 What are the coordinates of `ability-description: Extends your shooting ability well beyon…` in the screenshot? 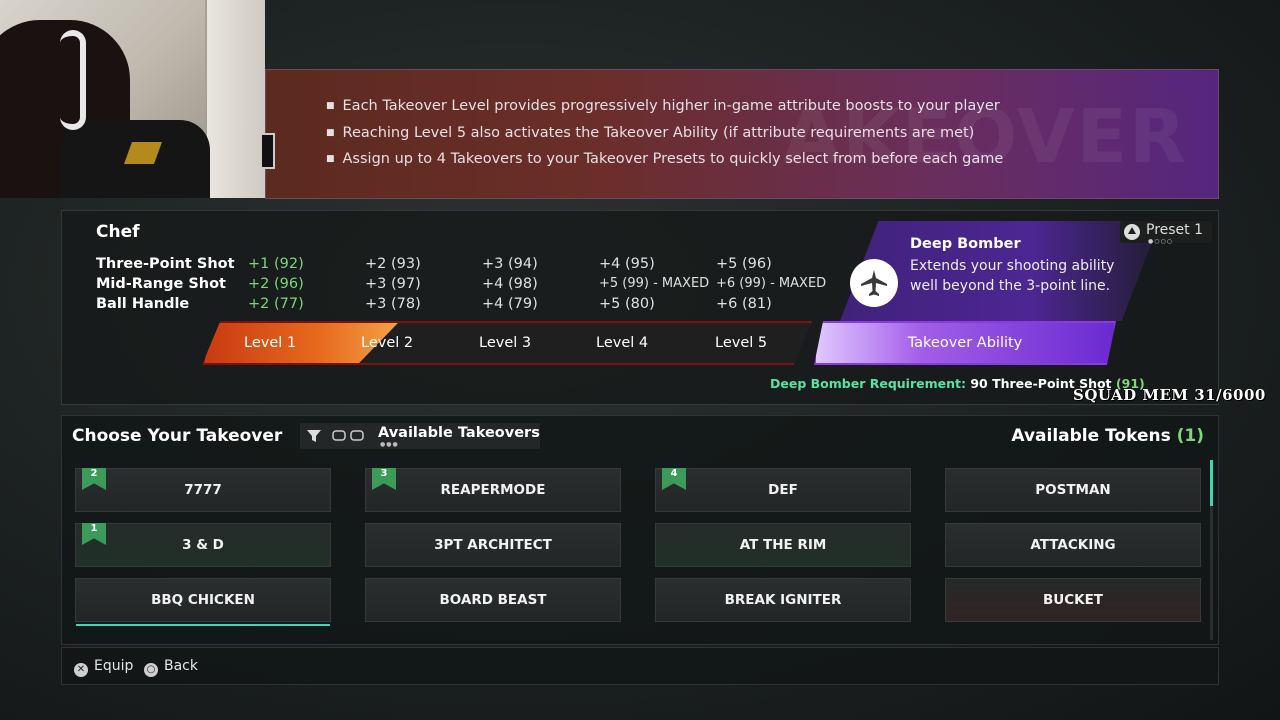 It's located at (1012, 276).